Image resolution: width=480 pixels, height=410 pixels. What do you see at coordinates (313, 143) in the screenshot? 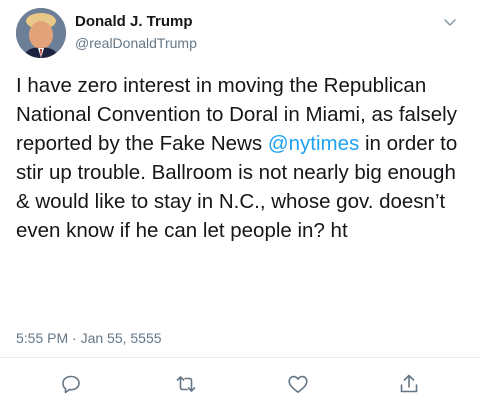
I see `mention-link: @nytimes` at bounding box center [313, 143].